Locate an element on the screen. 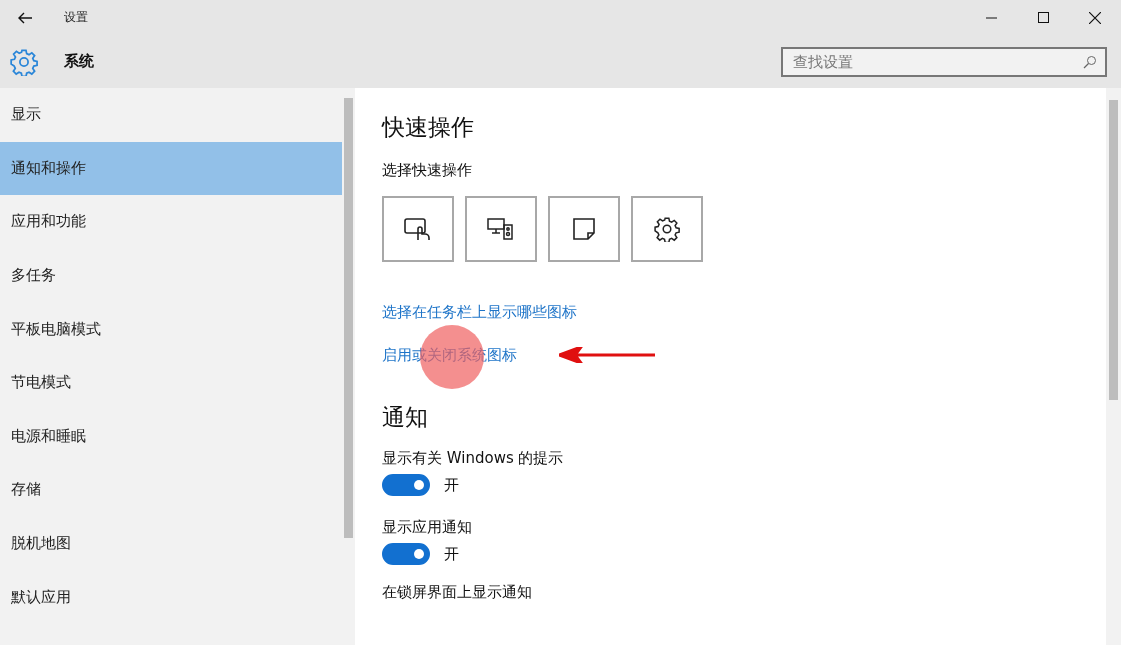 The image size is (1121, 645). sidebar-item: 节电模式 is located at coordinates (171, 382).